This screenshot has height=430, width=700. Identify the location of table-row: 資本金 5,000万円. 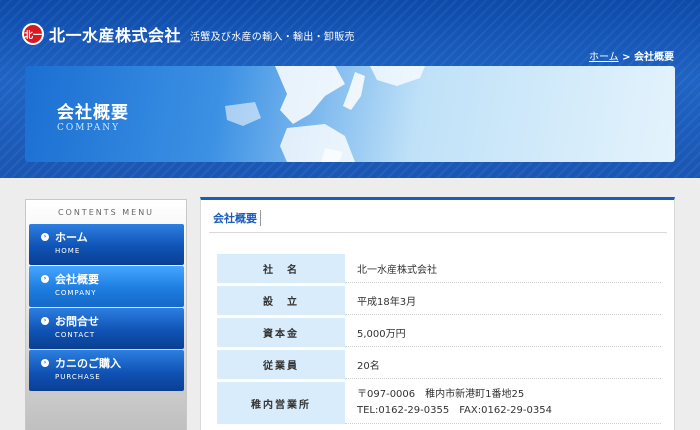
(439, 332).